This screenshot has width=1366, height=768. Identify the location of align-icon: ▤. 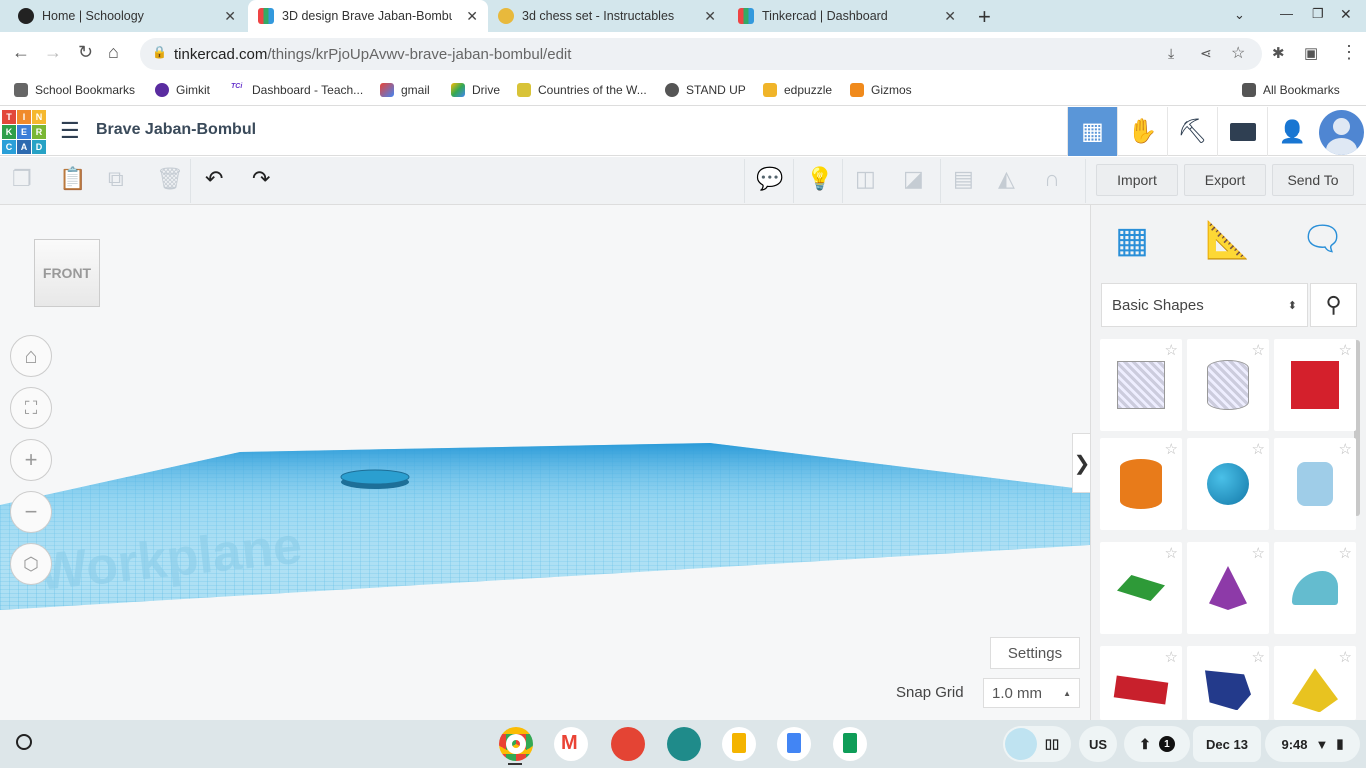
(963, 179).